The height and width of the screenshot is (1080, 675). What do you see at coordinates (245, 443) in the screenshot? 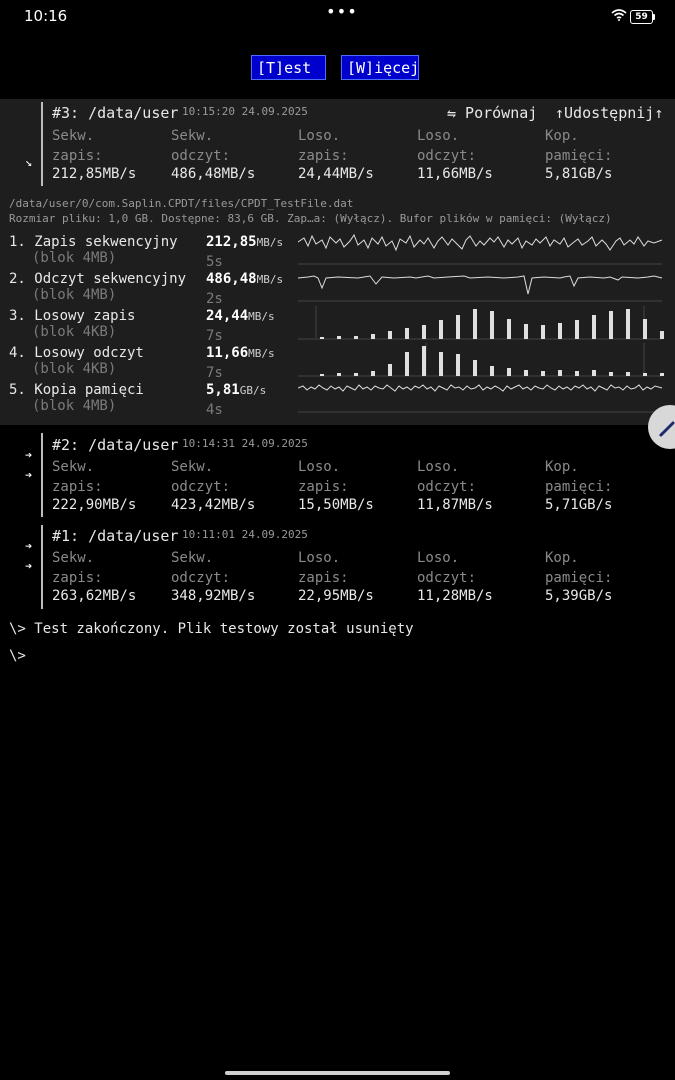
I see `result-2-timestamp: 10:14:31 24.09.2025` at bounding box center [245, 443].